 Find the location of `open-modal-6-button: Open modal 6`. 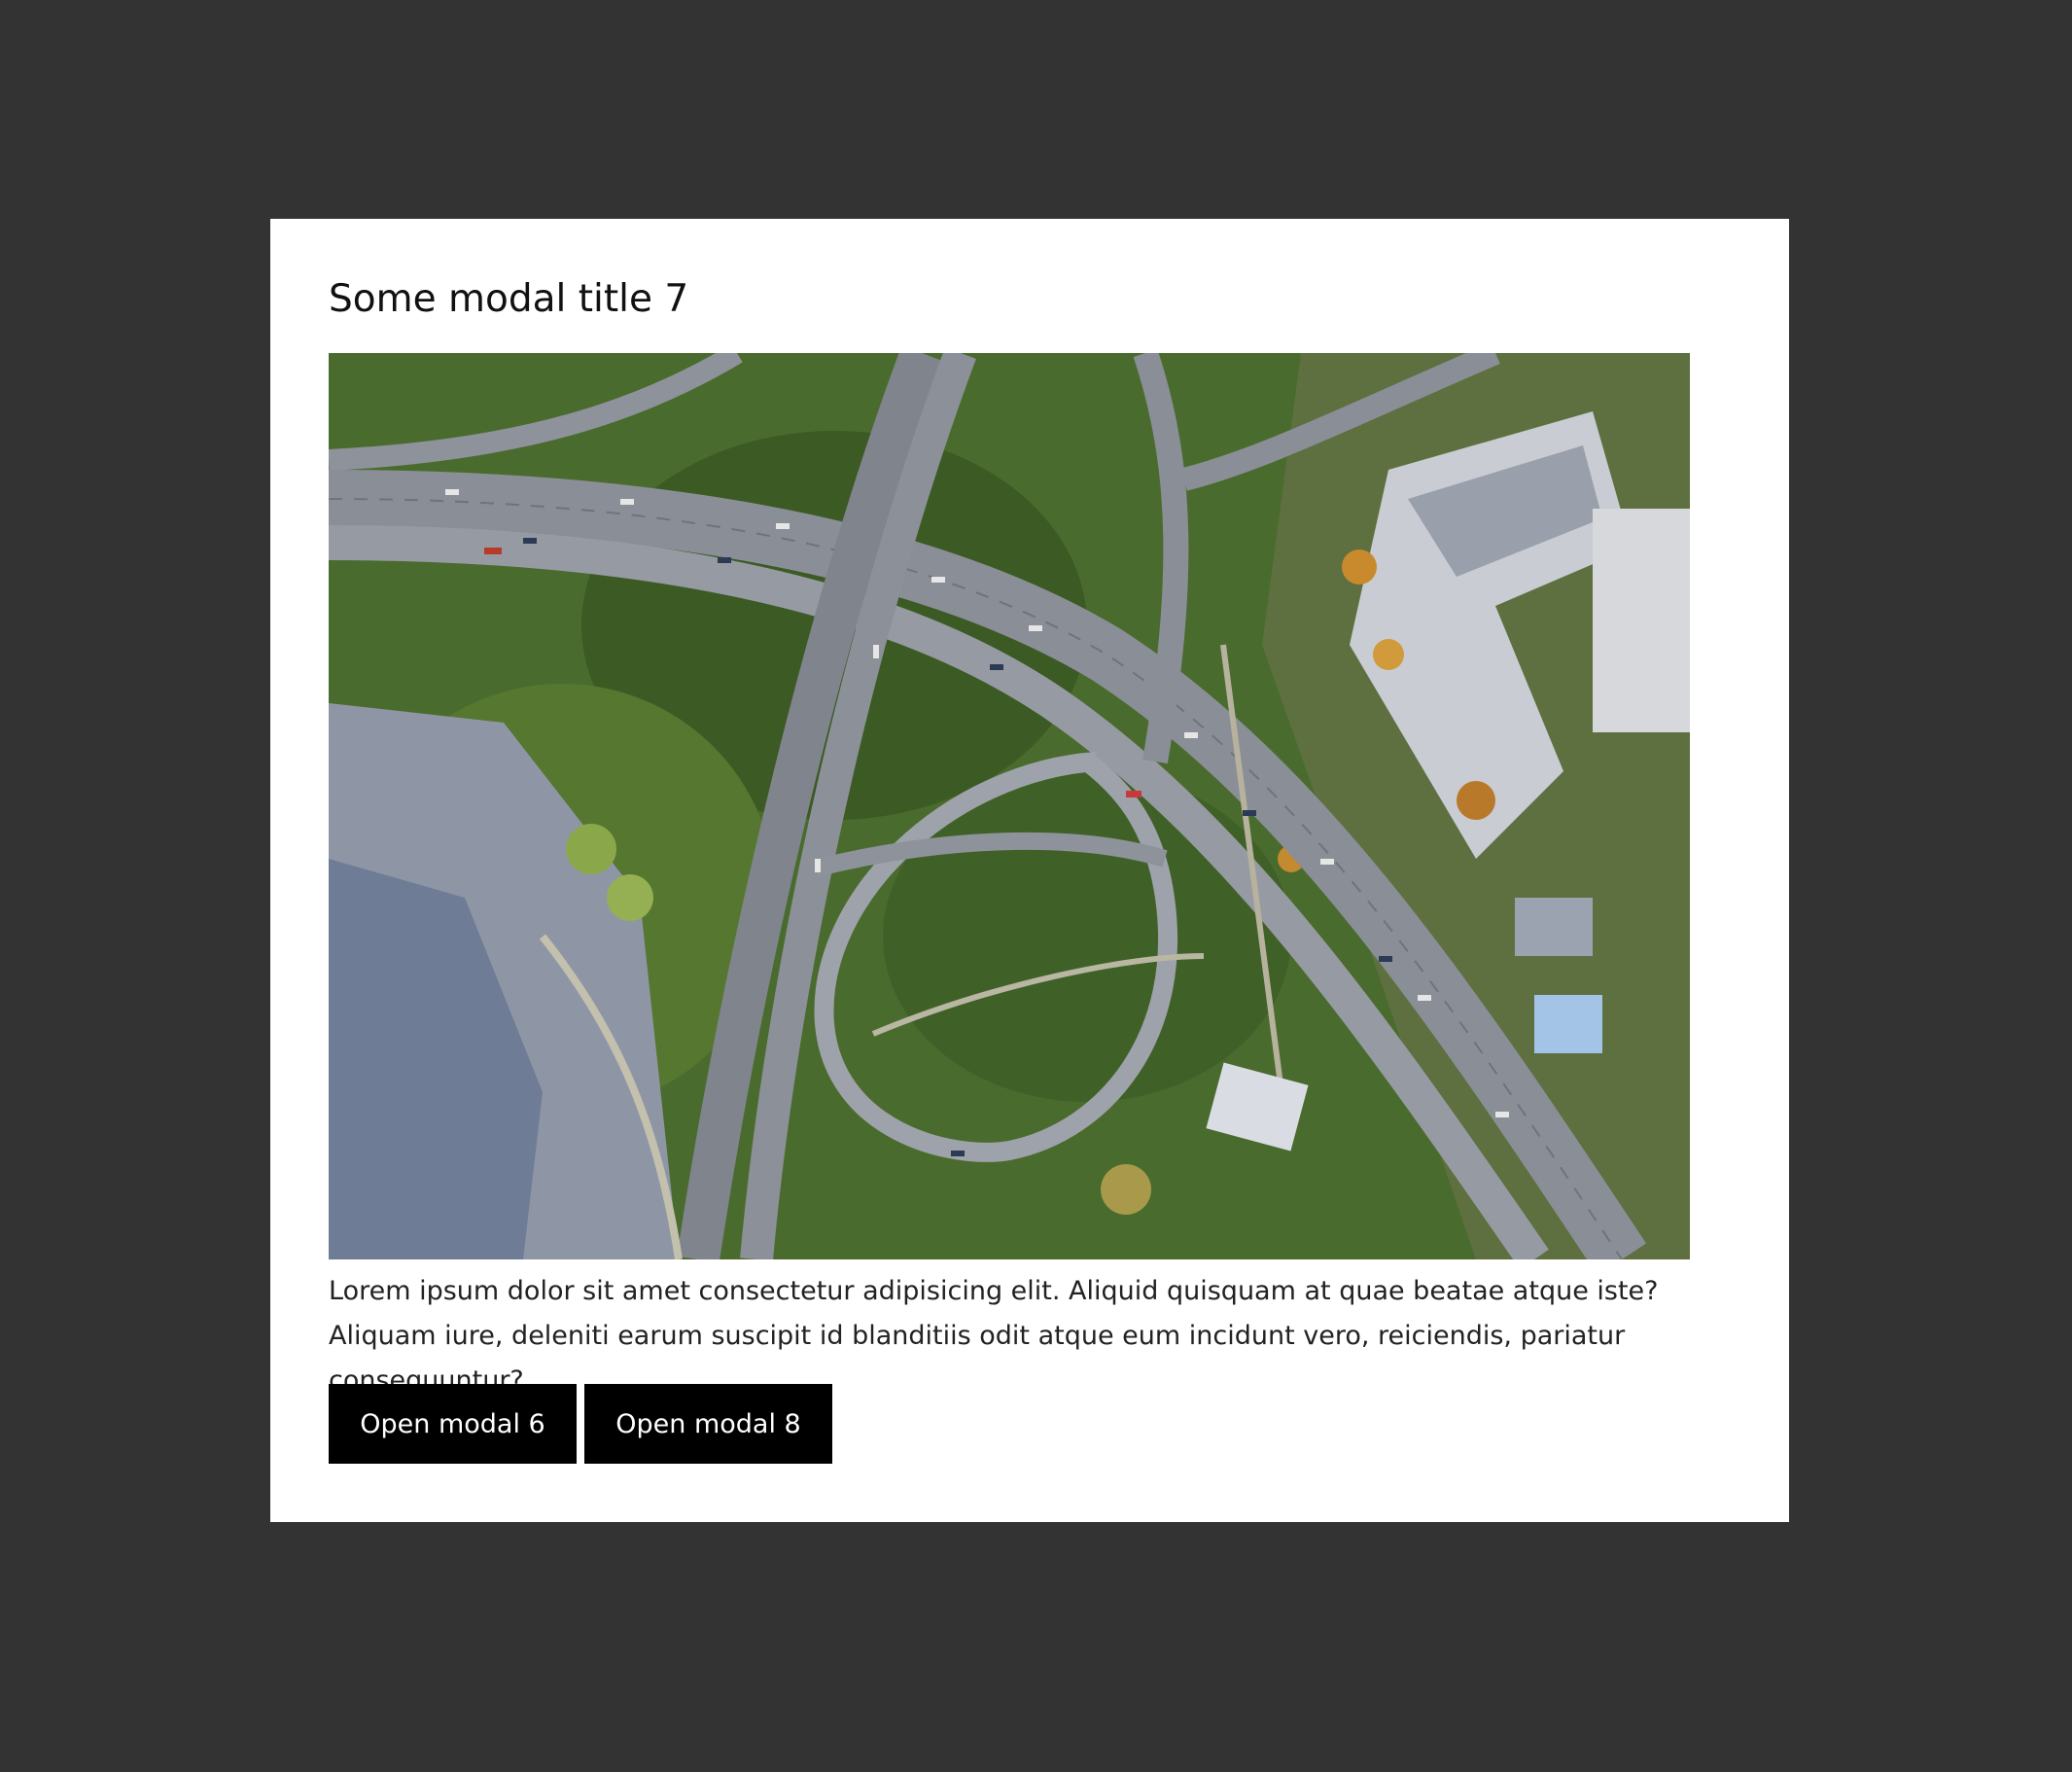

open-modal-6-button: Open modal 6 is located at coordinates (453, 1424).